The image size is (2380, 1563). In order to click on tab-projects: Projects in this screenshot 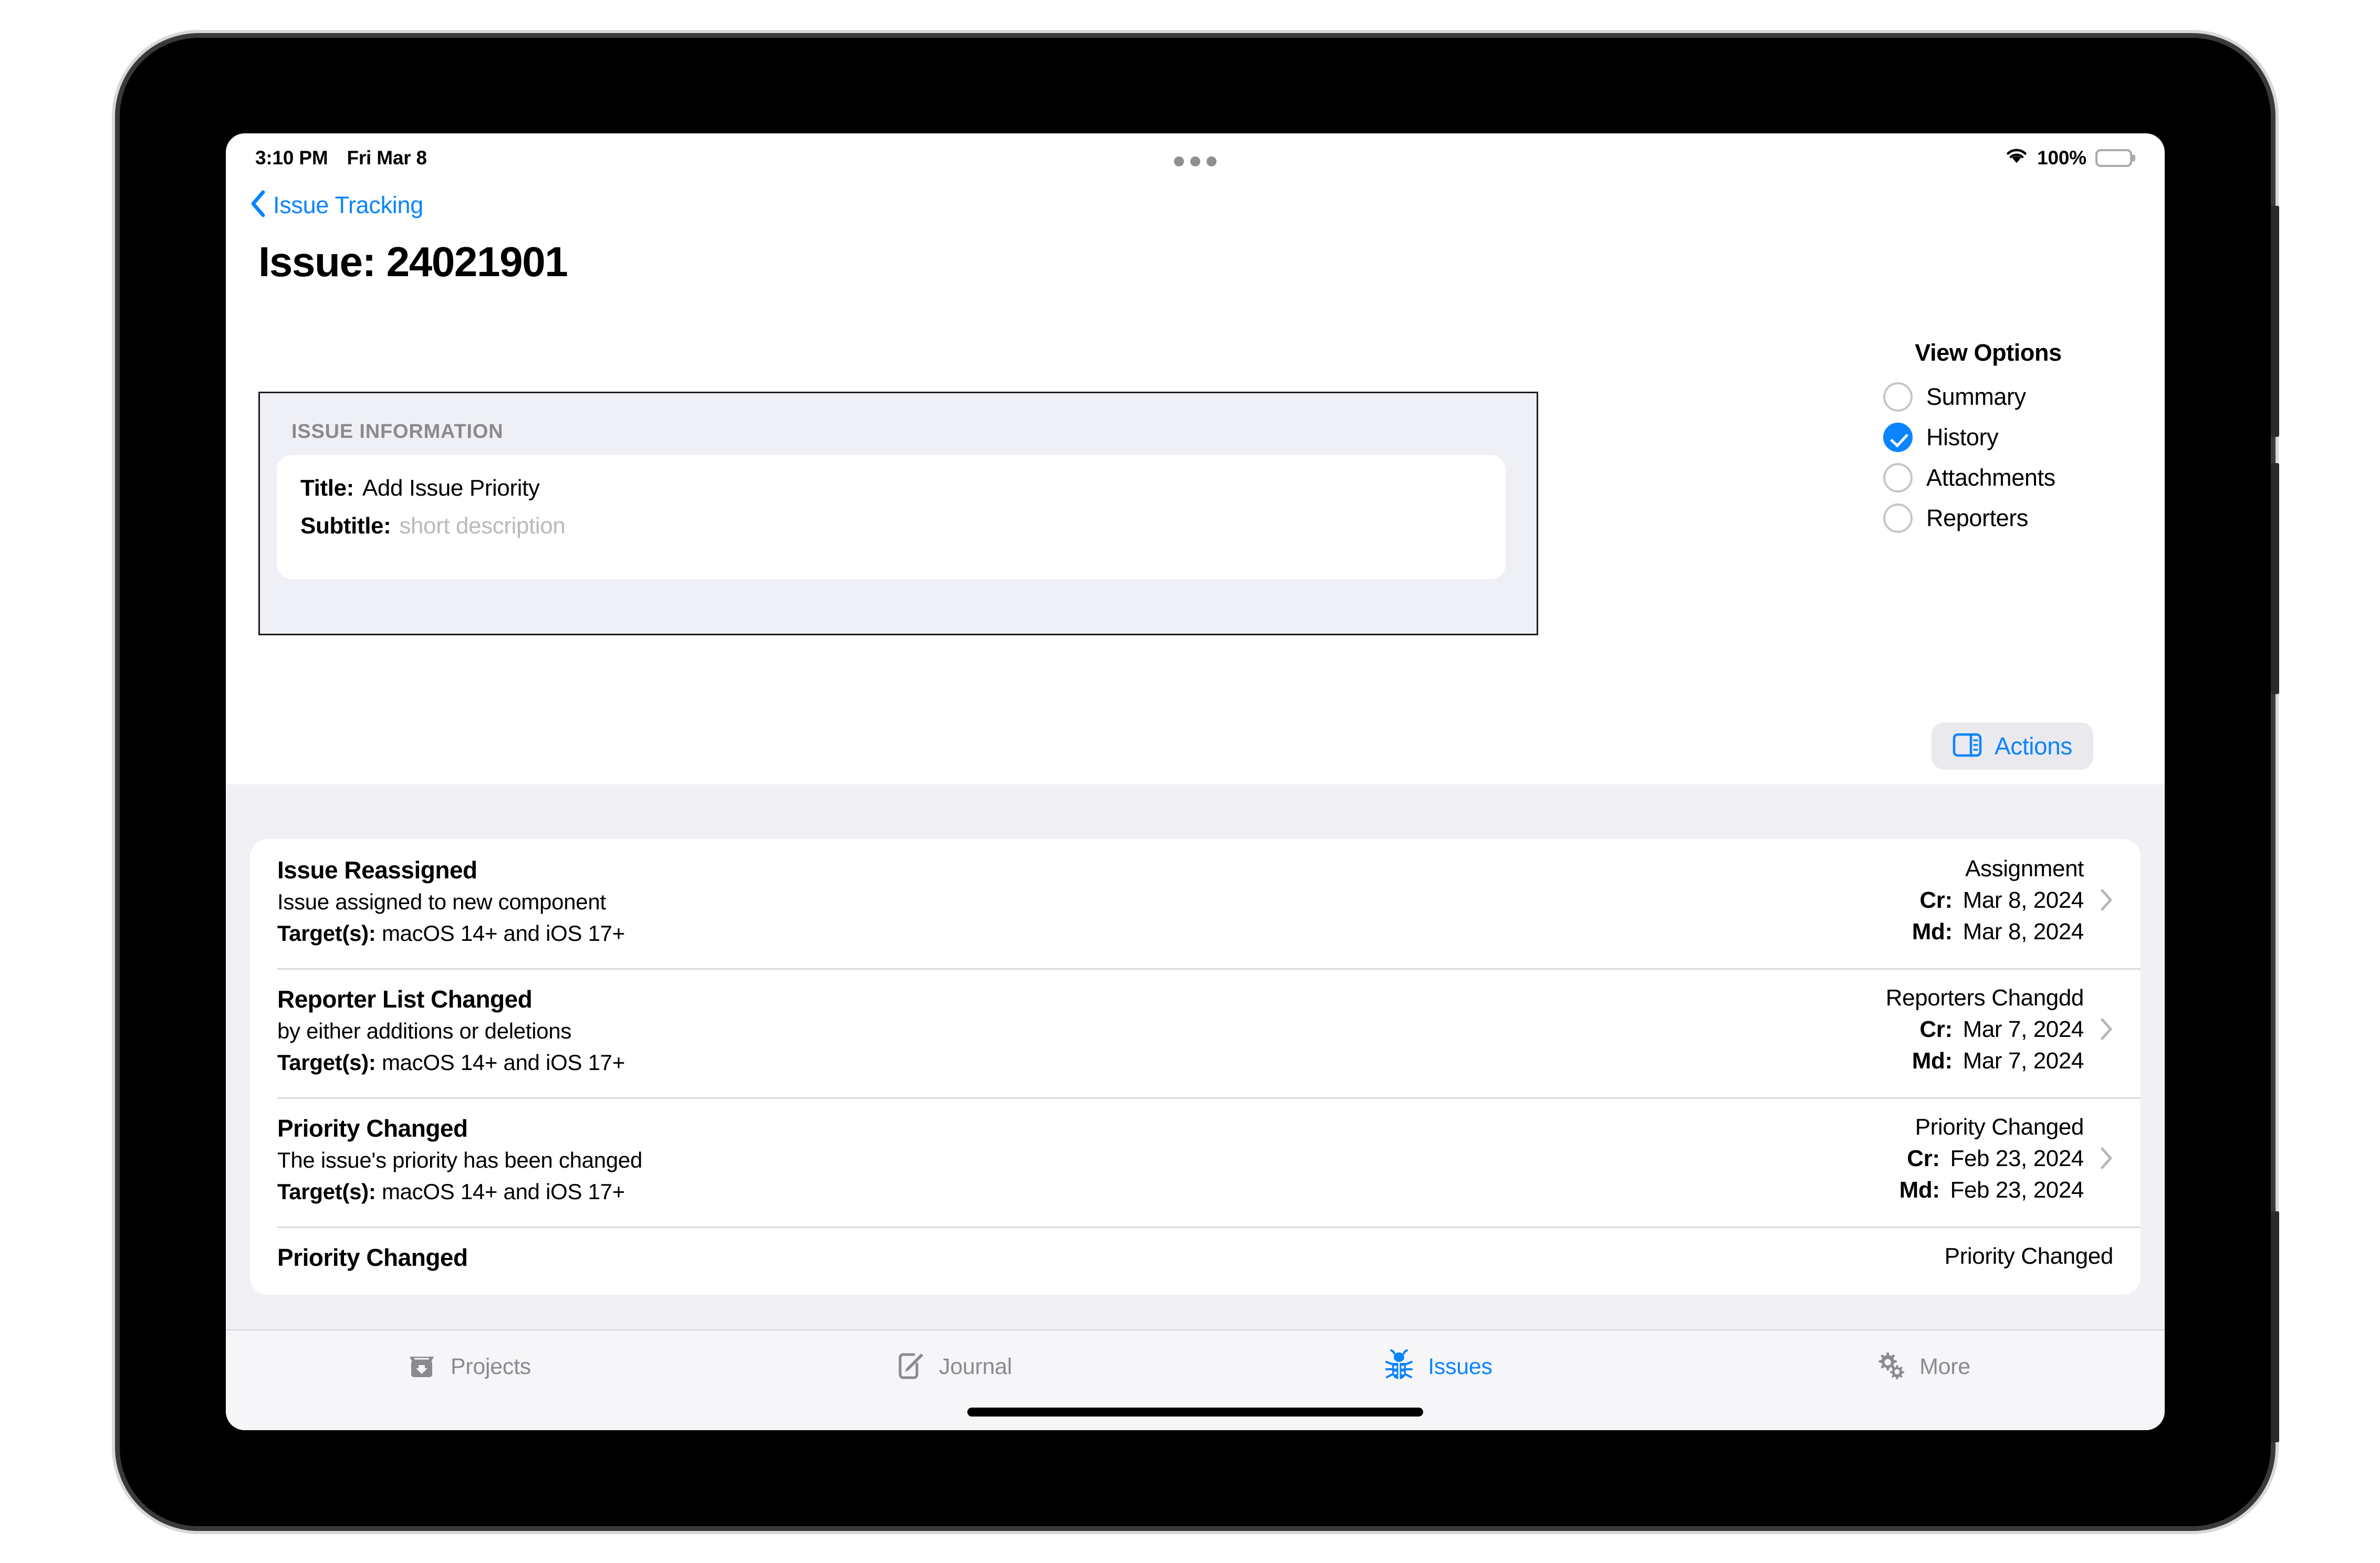, I will do `click(468, 1366)`.